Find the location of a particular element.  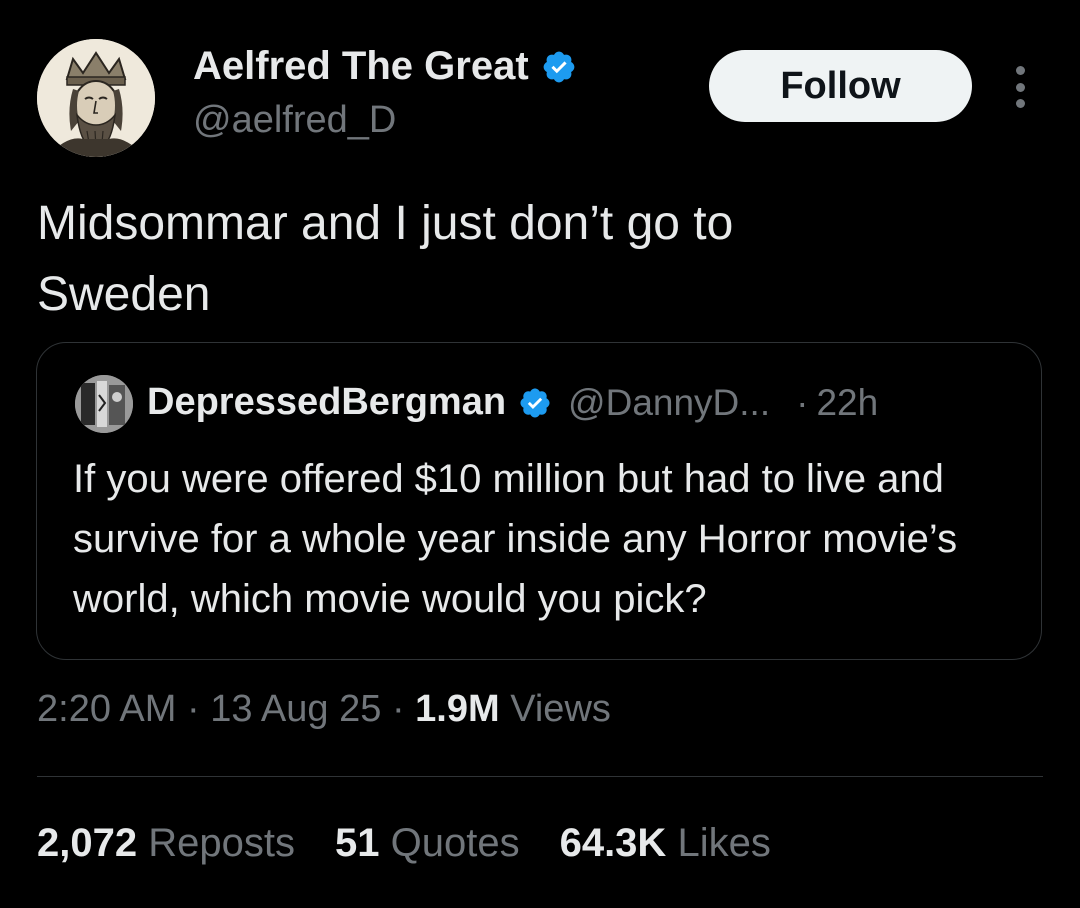

follow-button: Follow is located at coordinates (840, 86).